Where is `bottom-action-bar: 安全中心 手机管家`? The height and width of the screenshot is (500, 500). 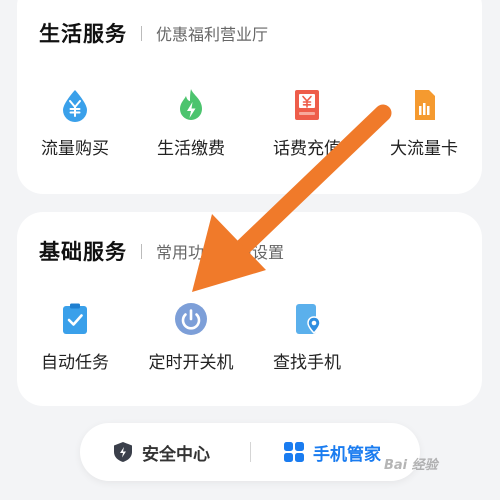
bottom-action-bar: 安全中心 手机管家 is located at coordinates (250, 452).